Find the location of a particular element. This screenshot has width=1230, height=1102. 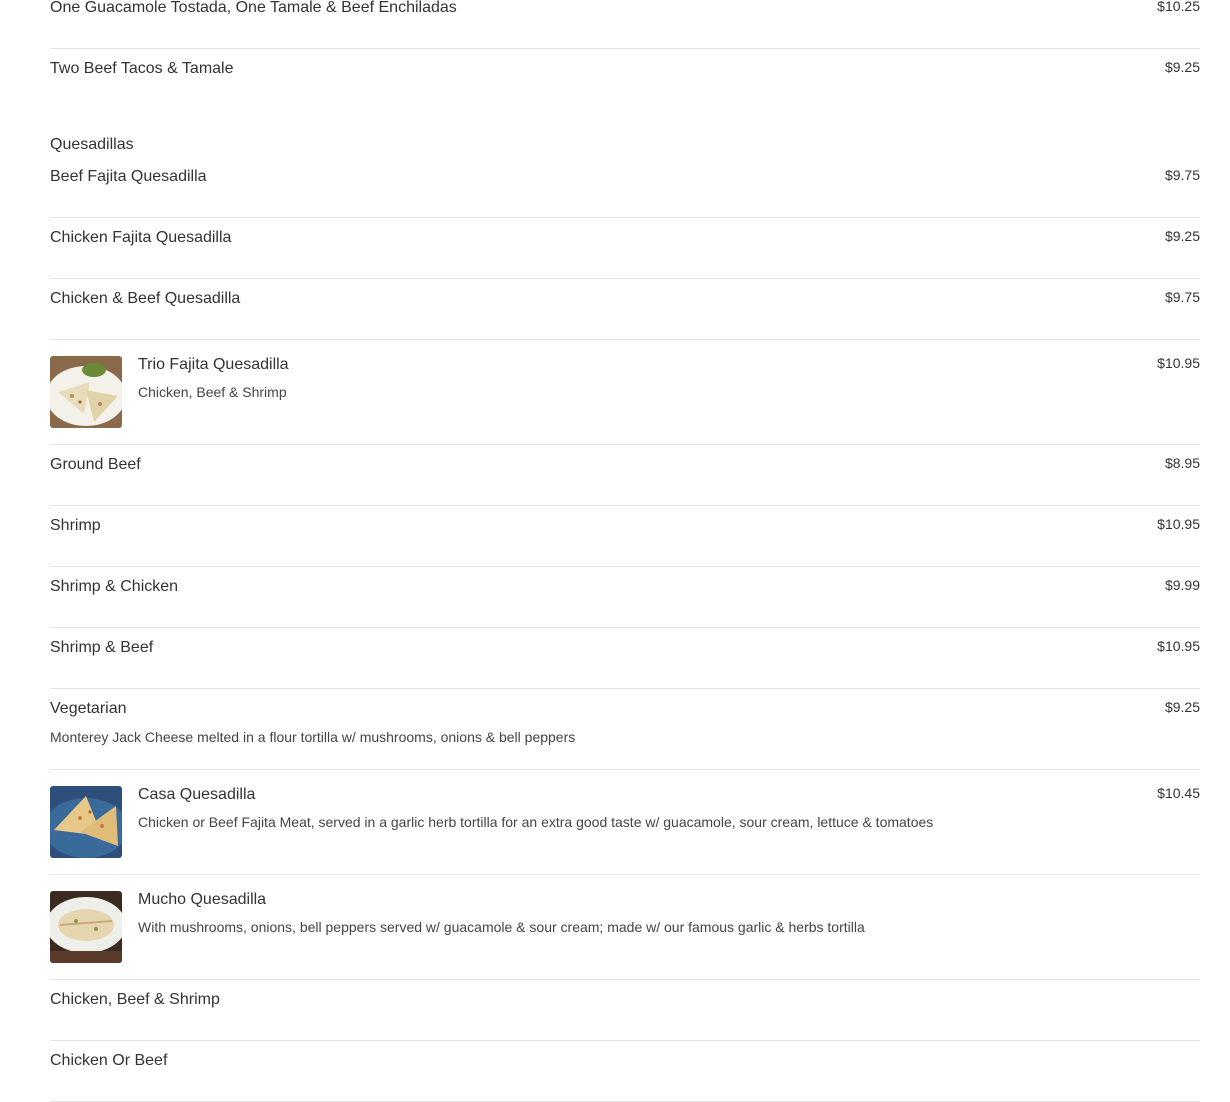

item-name: Shrimp & Beef is located at coordinates (102, 647).